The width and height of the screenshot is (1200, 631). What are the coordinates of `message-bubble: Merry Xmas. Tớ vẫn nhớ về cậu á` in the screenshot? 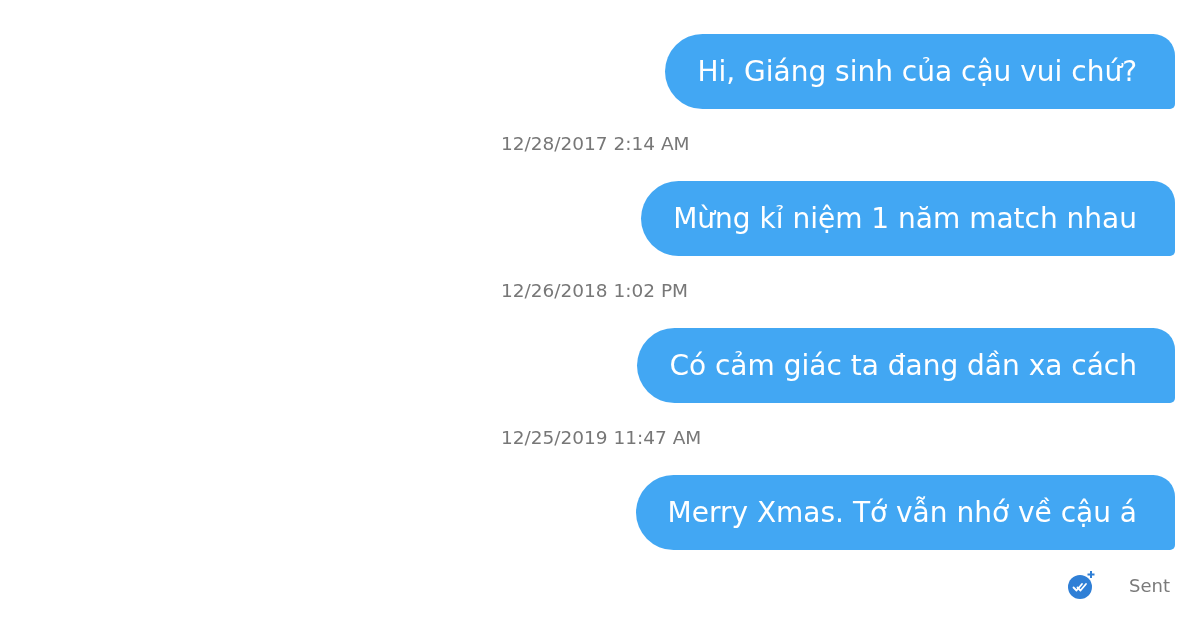 It's located at (905, 512).